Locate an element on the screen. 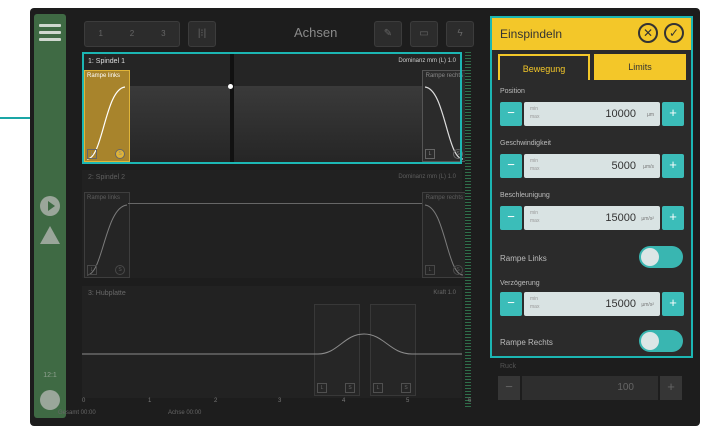 The image size is (709, 434). tick: 0 is located at coordinates (84, 401).